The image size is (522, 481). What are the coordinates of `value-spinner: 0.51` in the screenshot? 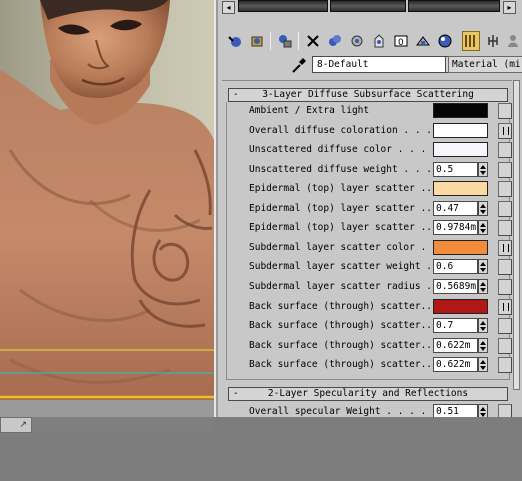 It's located at (455, 410).